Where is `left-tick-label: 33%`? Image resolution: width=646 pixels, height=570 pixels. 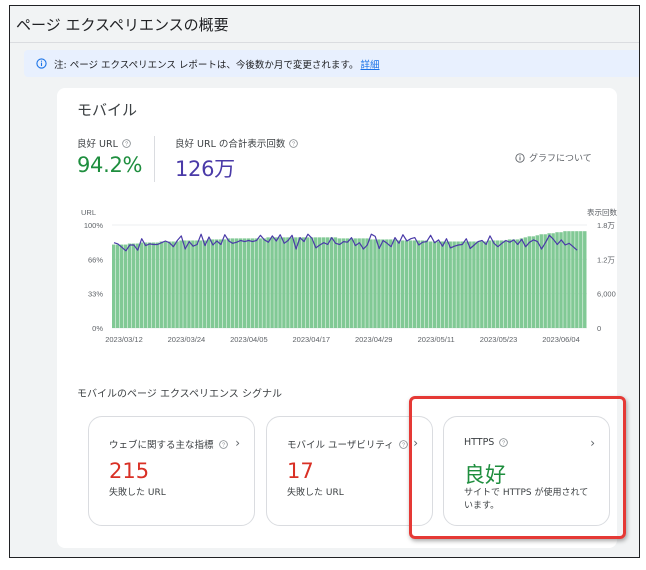
left-tick-label: 33% is located at coordinates (95, 294).